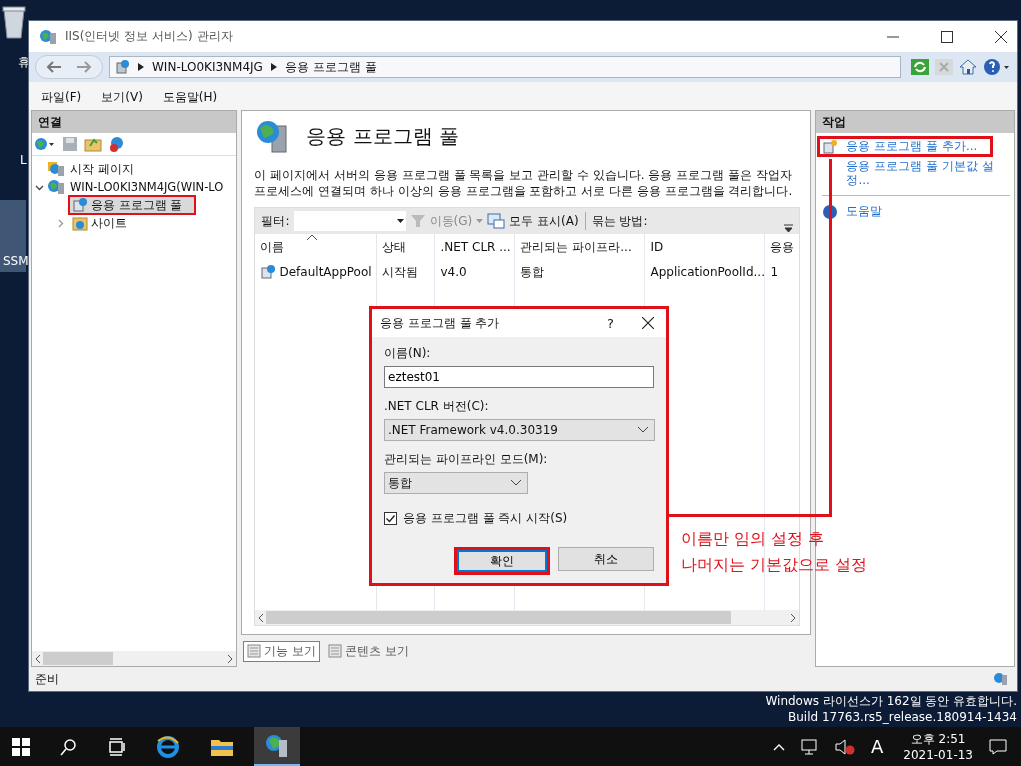  Describe the element at coordinates (400, 221) in the screenshot. I see `dropdown-arrow-icon` at that location.